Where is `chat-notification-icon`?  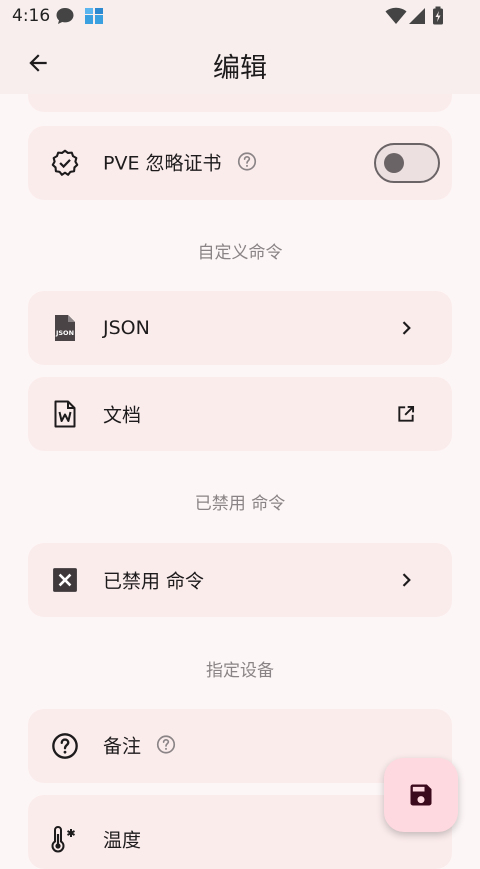
chat-notification-icon is located at coordinates (65, 18).